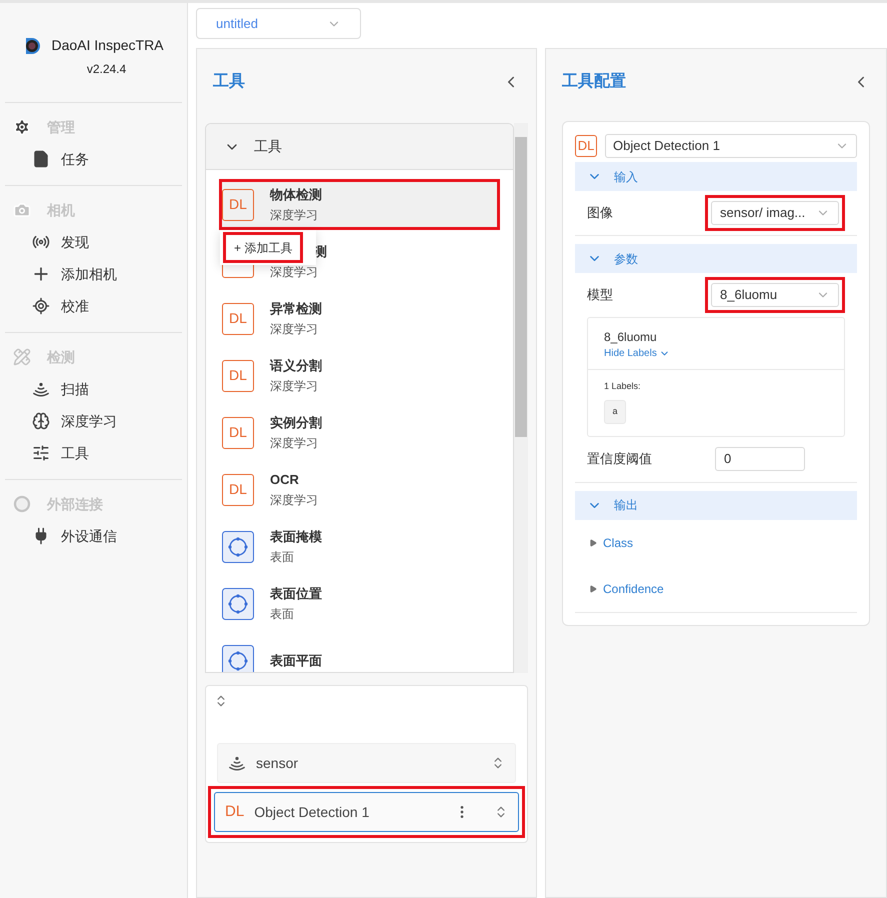 This screenshot has height=898, width=887. What do you see at coordinates (359, 655) in the screenshot?
I see `tool-item: 表面平面` at bounding box center [359, 655].